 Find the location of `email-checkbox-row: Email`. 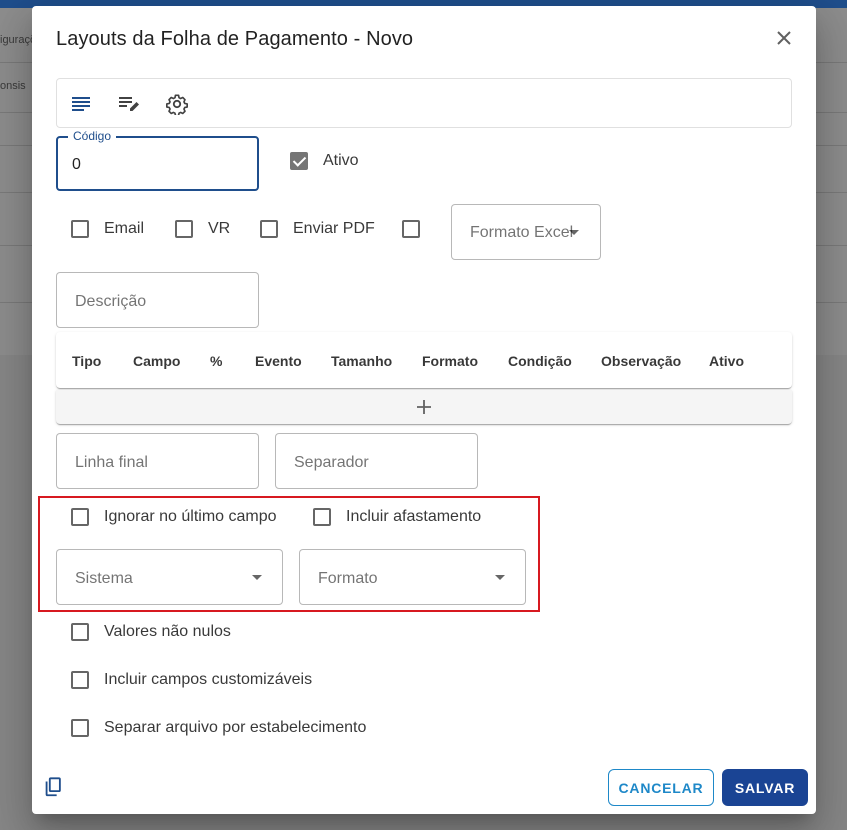

email-checkbox-row: Email is located at coordinates (107, 229).